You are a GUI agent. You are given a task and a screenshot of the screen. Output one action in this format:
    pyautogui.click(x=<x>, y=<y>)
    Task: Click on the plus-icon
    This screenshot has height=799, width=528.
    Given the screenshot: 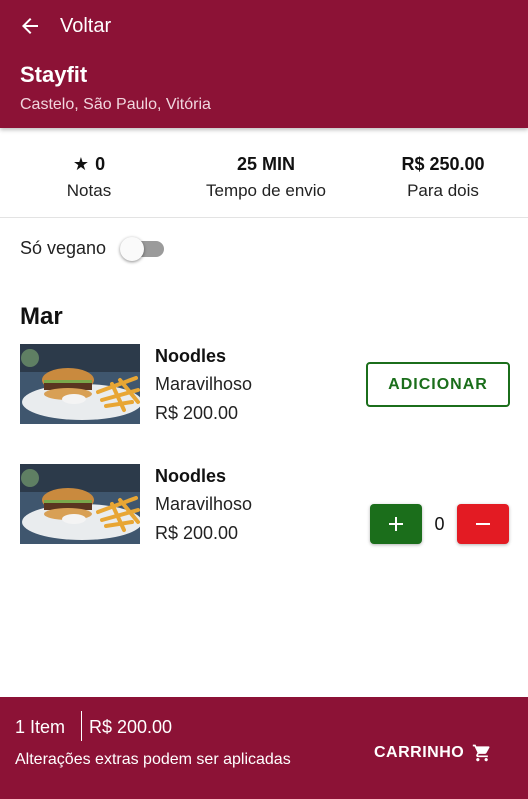 What is the action you would take?
    pyautogui.click(x=396, y=524)
    